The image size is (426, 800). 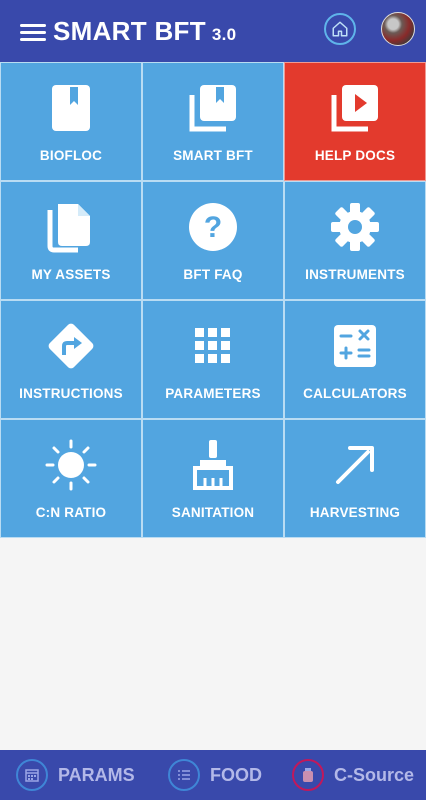 I want to click on library-books-icon, so click(x=212, y=108).